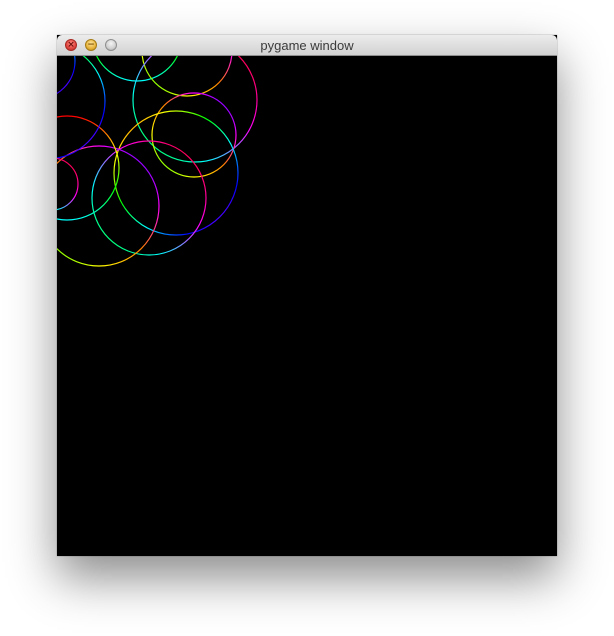  I want to click on title-bar: × − pygame window, so click(307, 45).